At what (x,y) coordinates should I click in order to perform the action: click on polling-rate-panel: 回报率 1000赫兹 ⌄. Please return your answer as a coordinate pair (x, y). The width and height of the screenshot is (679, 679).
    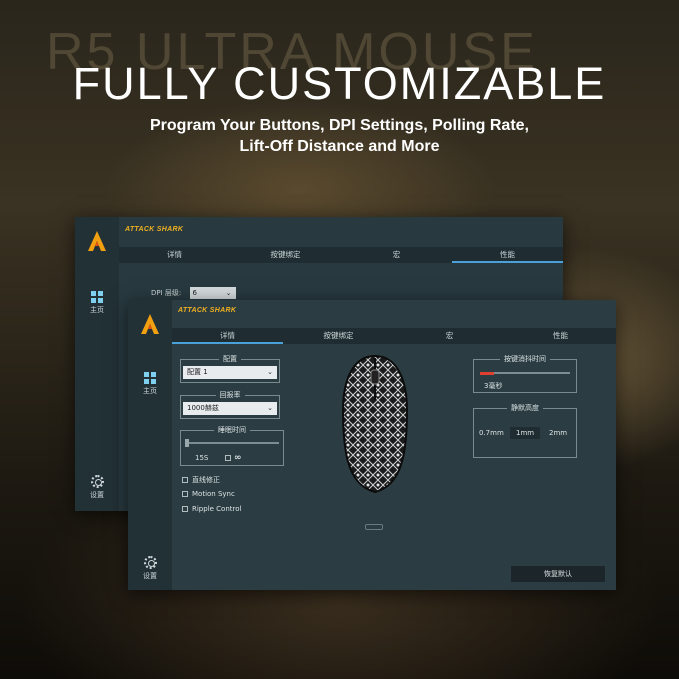
    Looking at the image, I should click on (230, 405).